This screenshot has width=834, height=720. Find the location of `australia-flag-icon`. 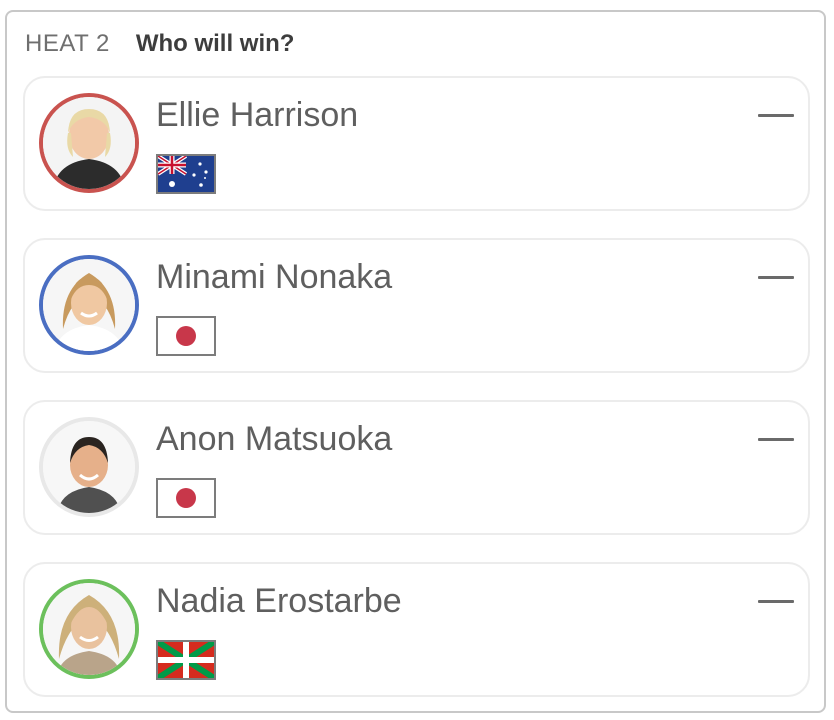

australia-flag-icon is located at coordinates (186, 174).